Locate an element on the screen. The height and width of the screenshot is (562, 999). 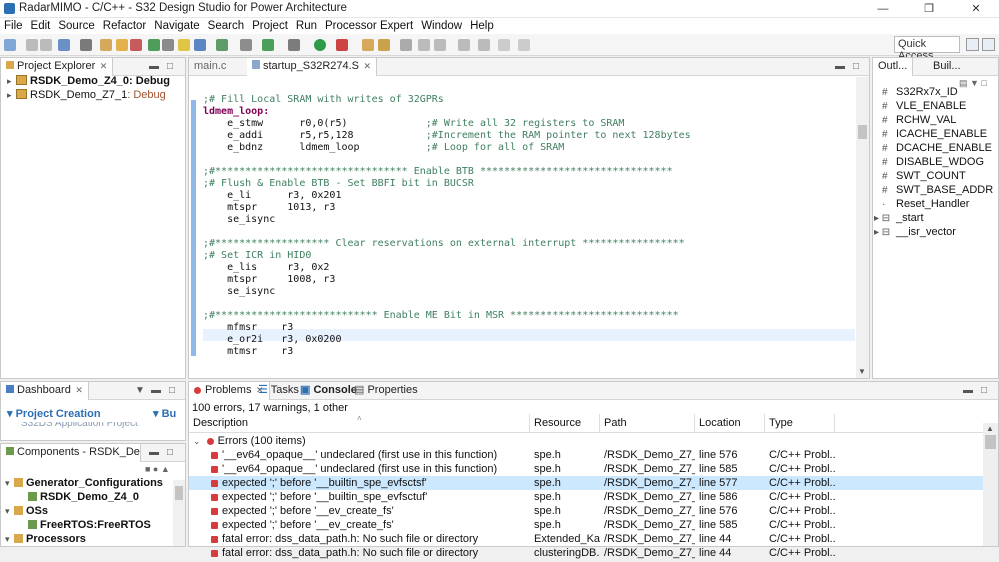
column-resource: Resource is located at coordinates (565, 423).